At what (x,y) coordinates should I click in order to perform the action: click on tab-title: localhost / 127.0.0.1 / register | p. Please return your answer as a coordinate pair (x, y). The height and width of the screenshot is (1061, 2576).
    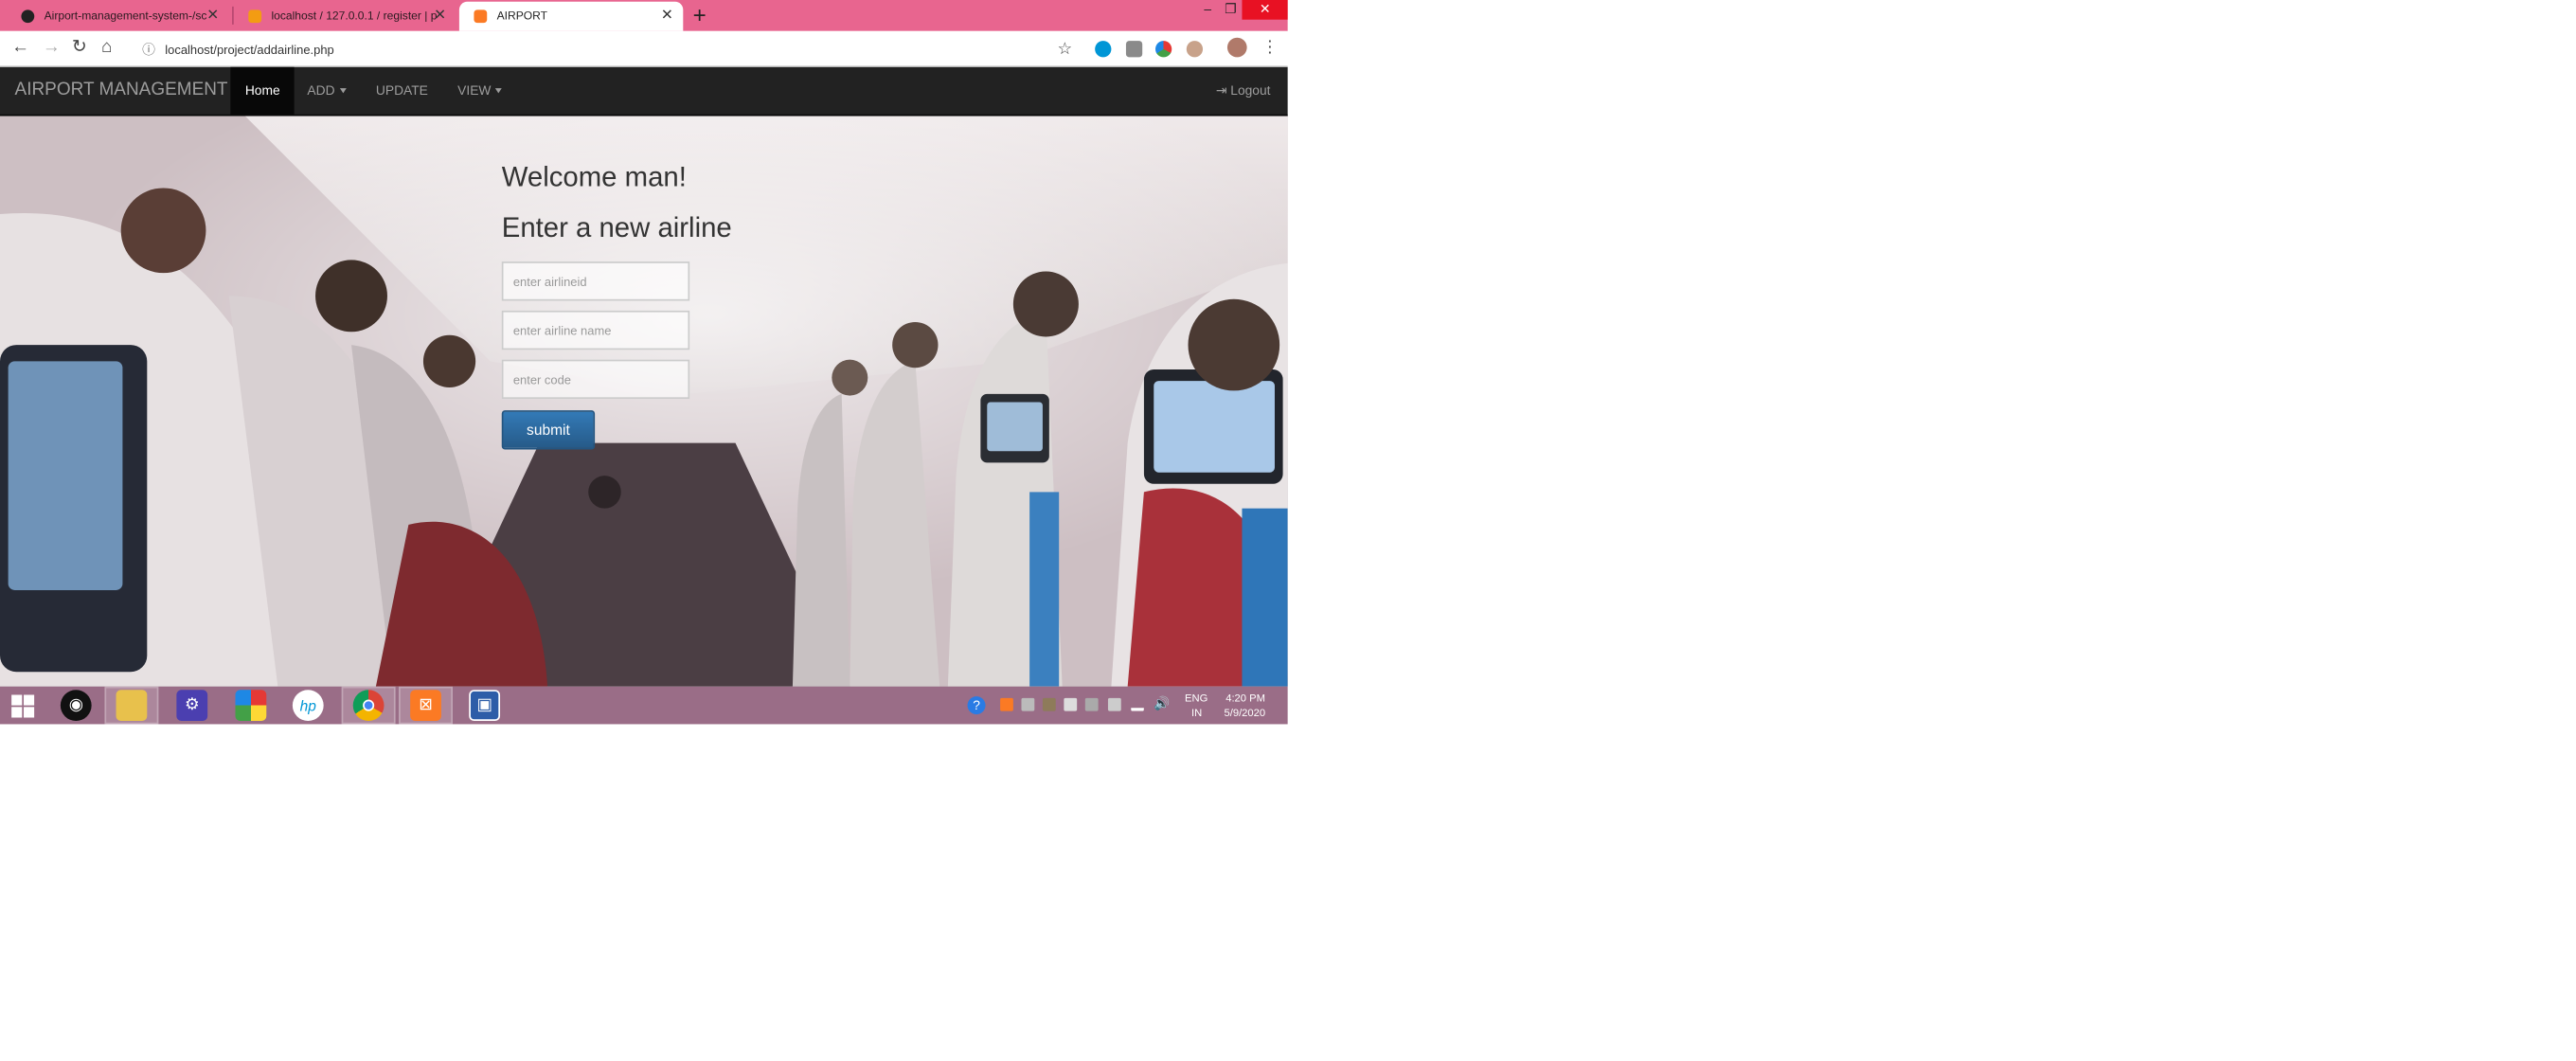
    Looking at the image, I should click on (354, 16).